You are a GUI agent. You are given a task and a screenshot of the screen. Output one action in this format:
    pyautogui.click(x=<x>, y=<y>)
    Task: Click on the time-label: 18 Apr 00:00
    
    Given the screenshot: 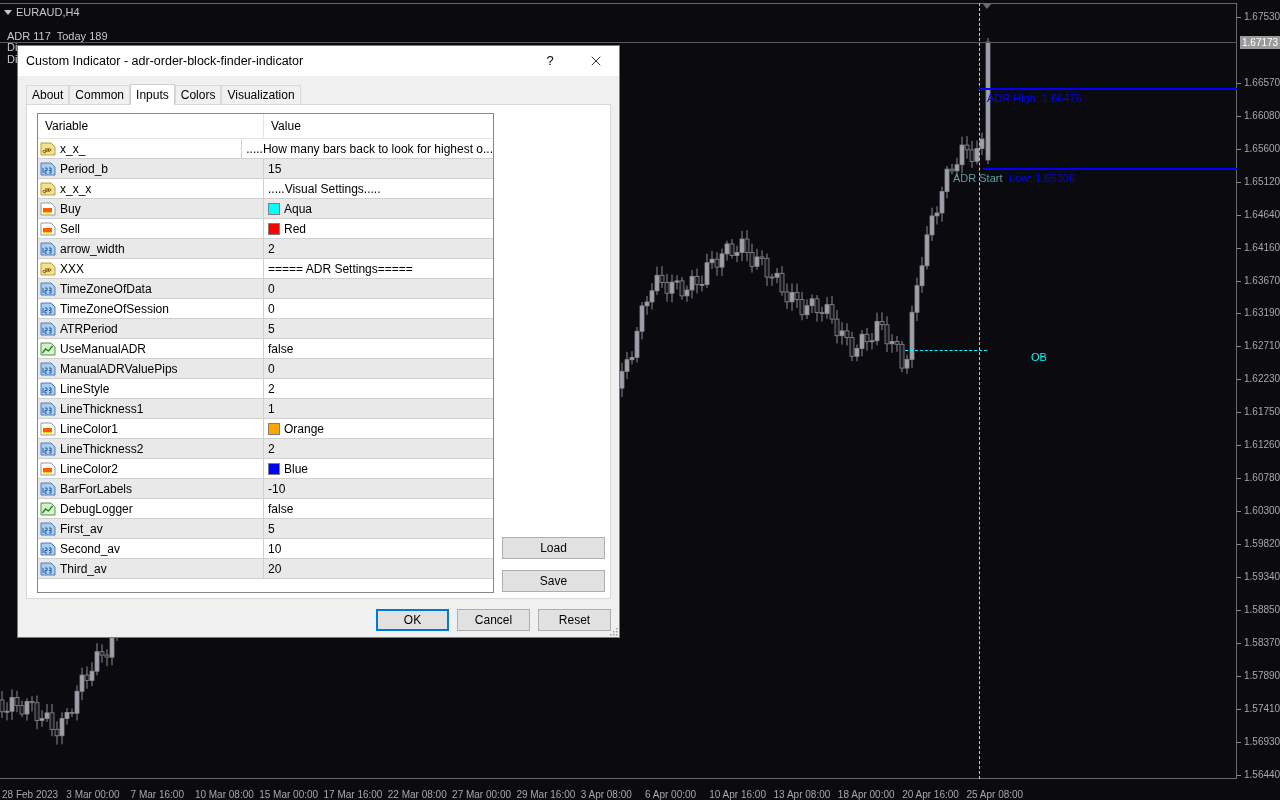 What is the action you would take?
    pyautogui.click(x=866, y=794)
    